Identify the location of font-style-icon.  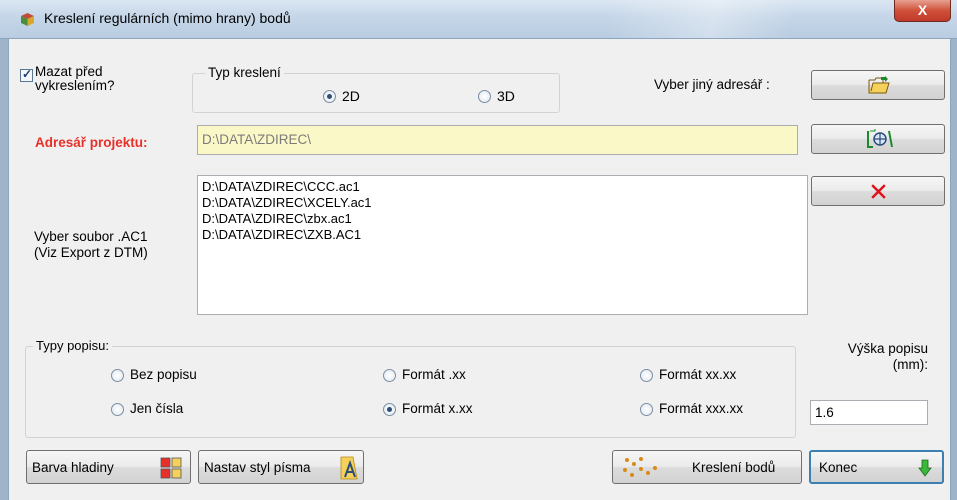
(349, 468).